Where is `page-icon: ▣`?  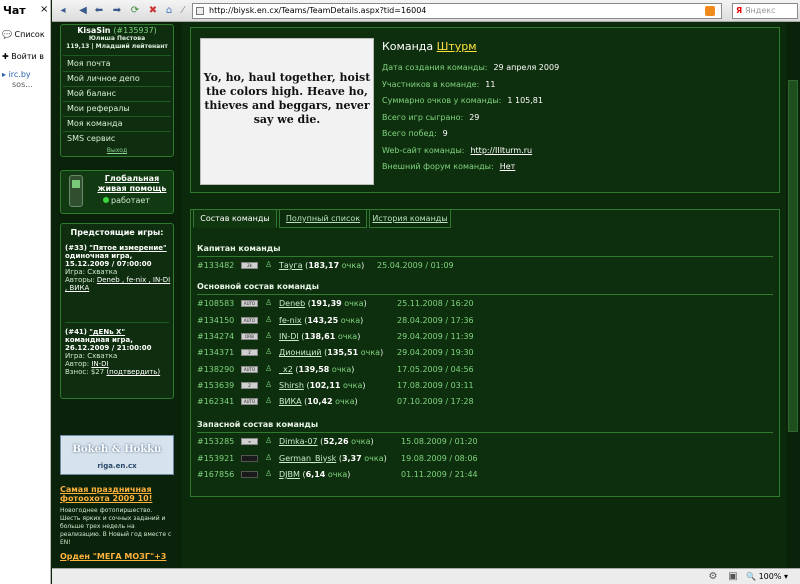 page-icon: ▣ is located at coordinates (733, 577).